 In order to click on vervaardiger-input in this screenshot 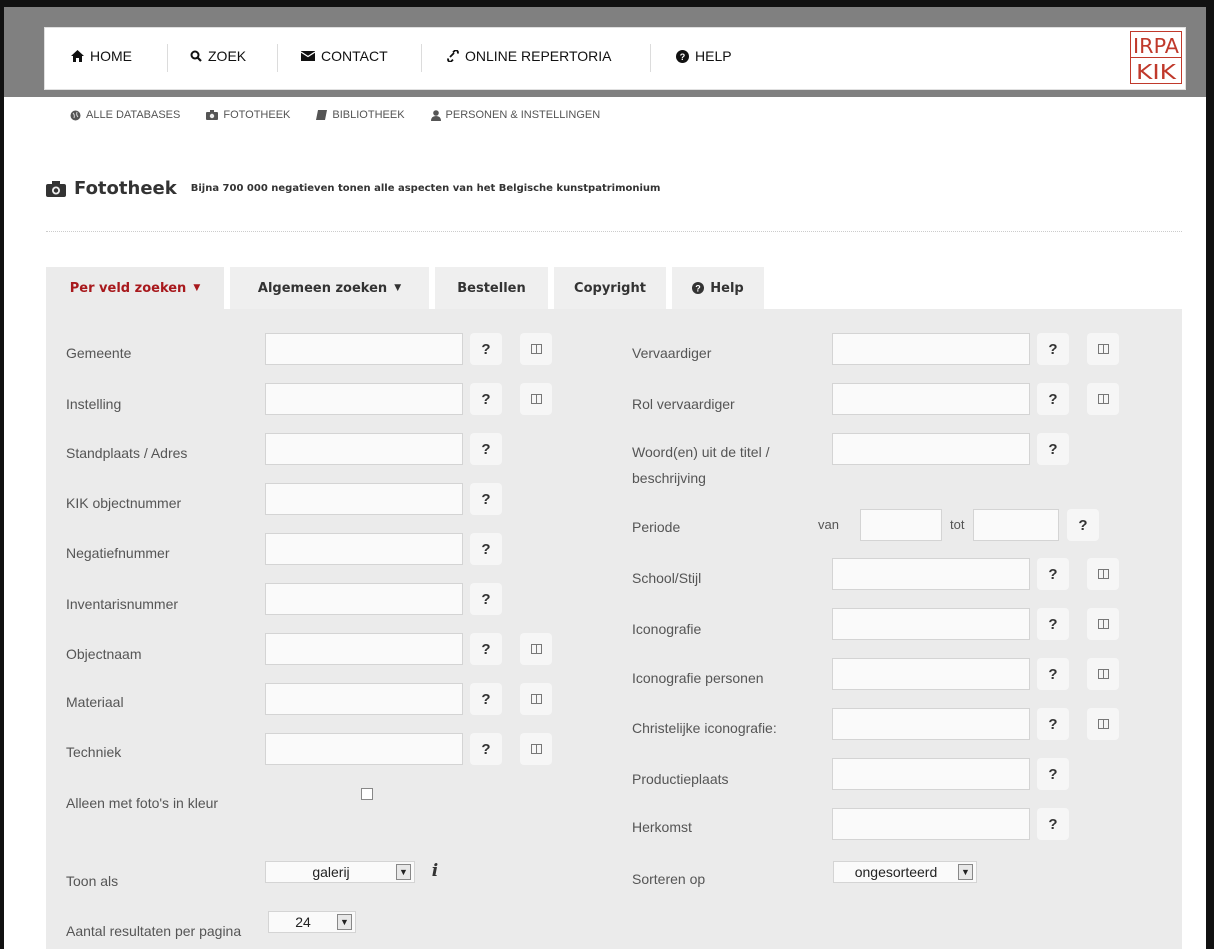, I will do `click(931, 349)`.